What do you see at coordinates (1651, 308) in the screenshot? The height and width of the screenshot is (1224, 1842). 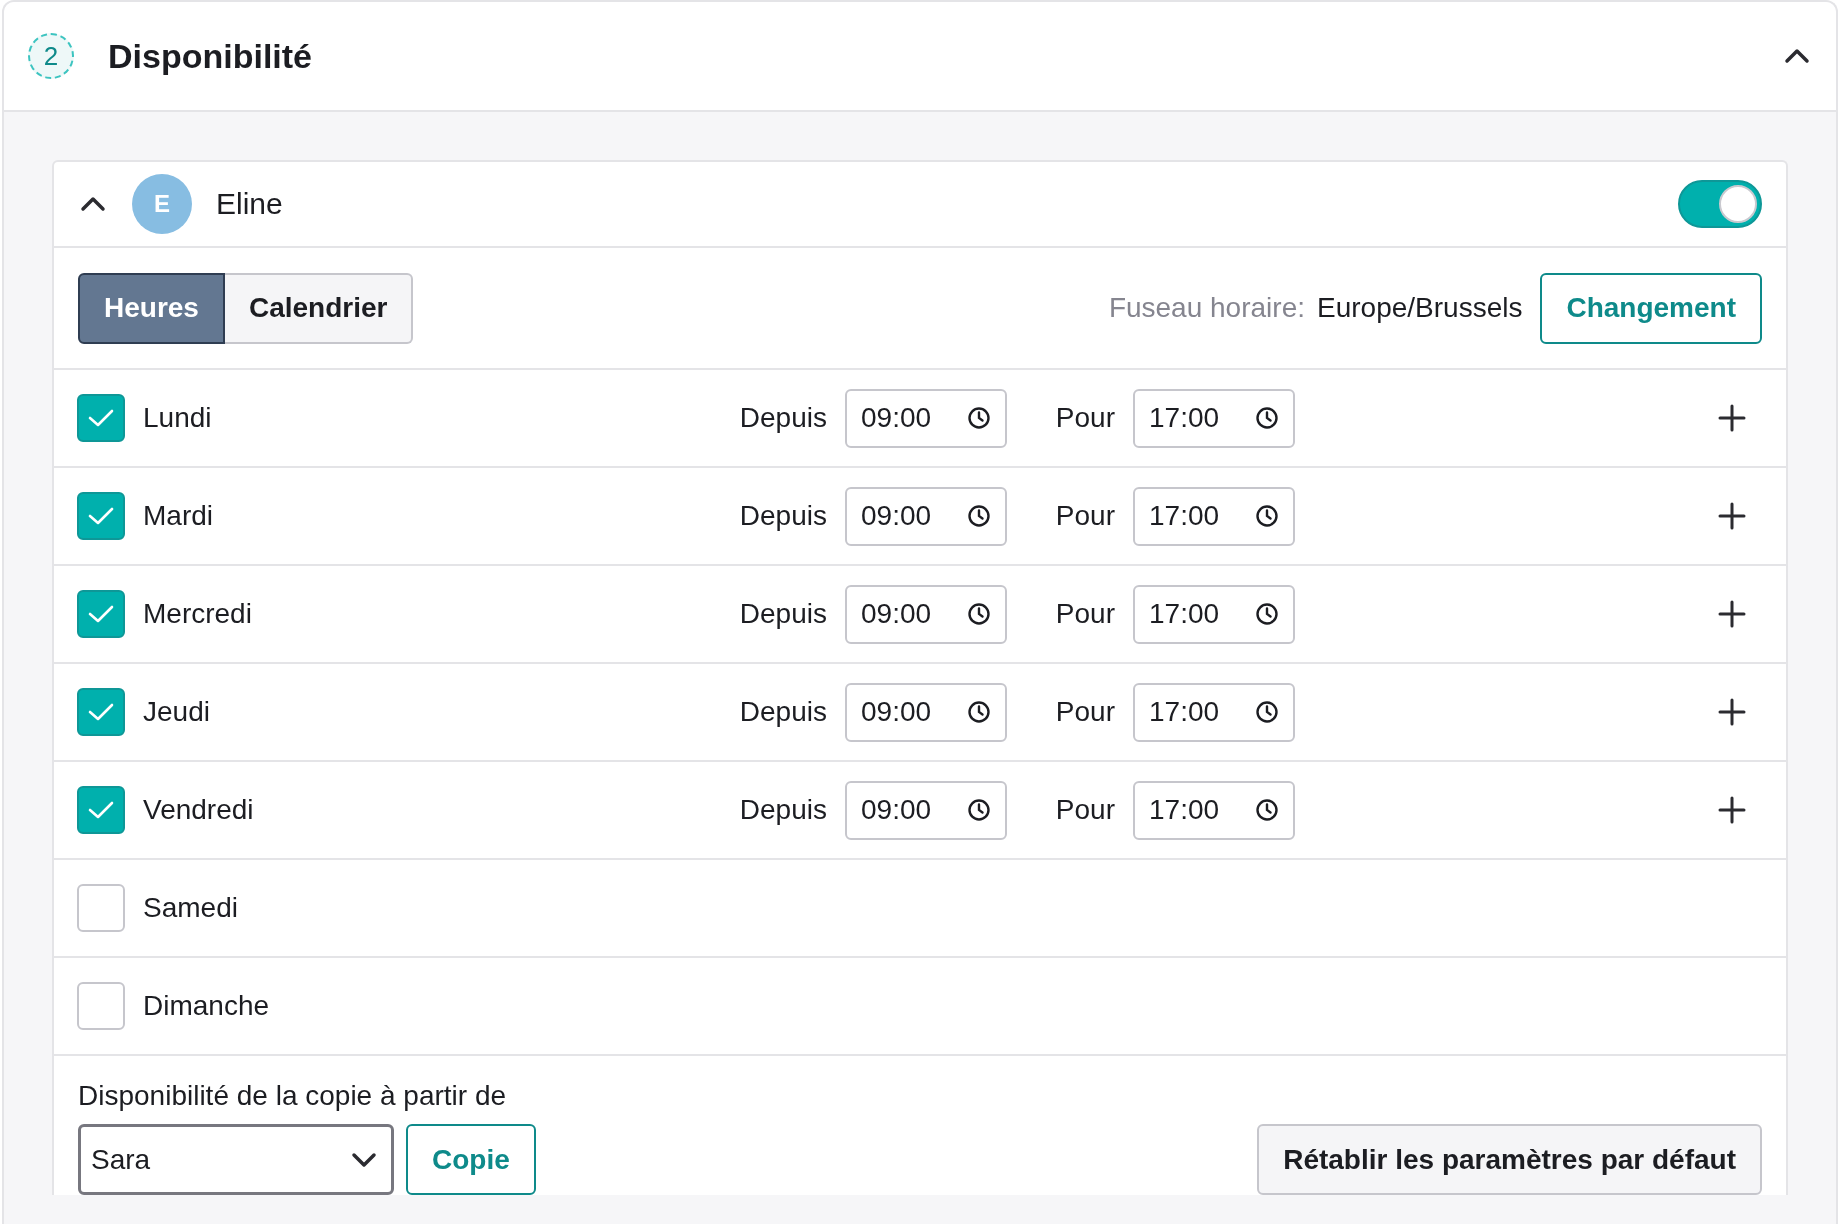 I see `change-button: Changement` at bounding box center [1651, 308].